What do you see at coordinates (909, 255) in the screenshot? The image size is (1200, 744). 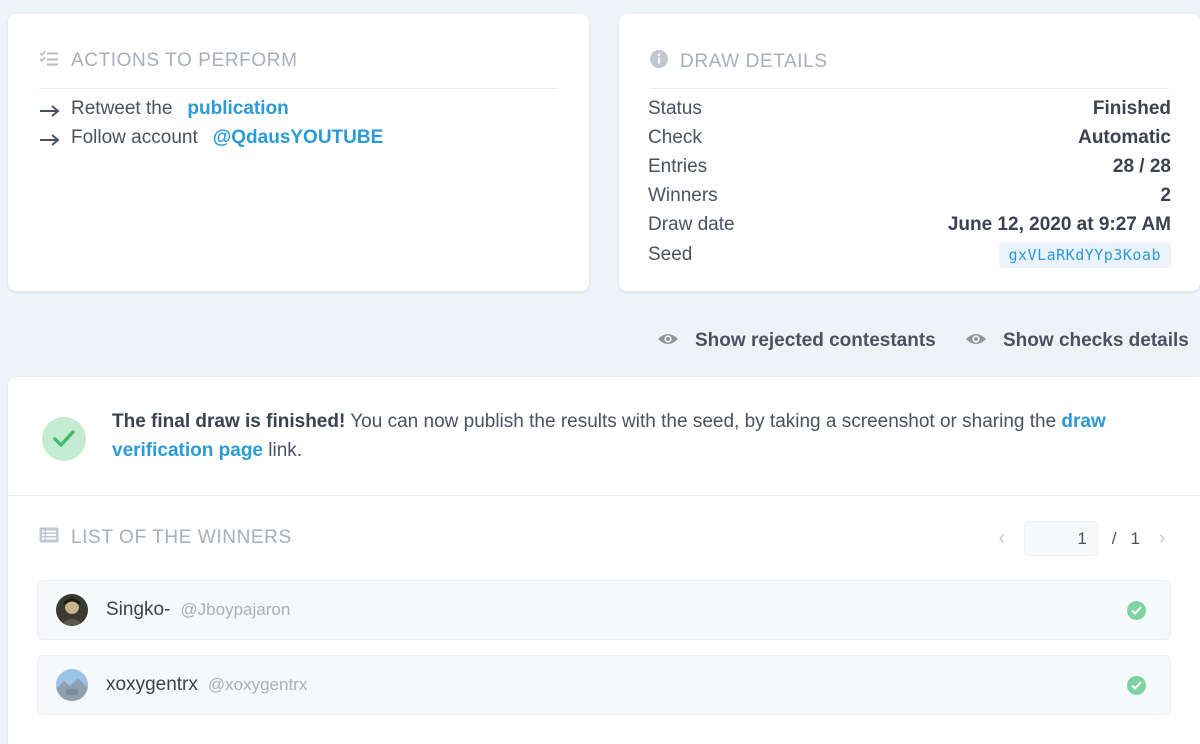 I see `detail-seed: Seed gxVLaRKdYYp3Koab` at bounding box center [909, 255].